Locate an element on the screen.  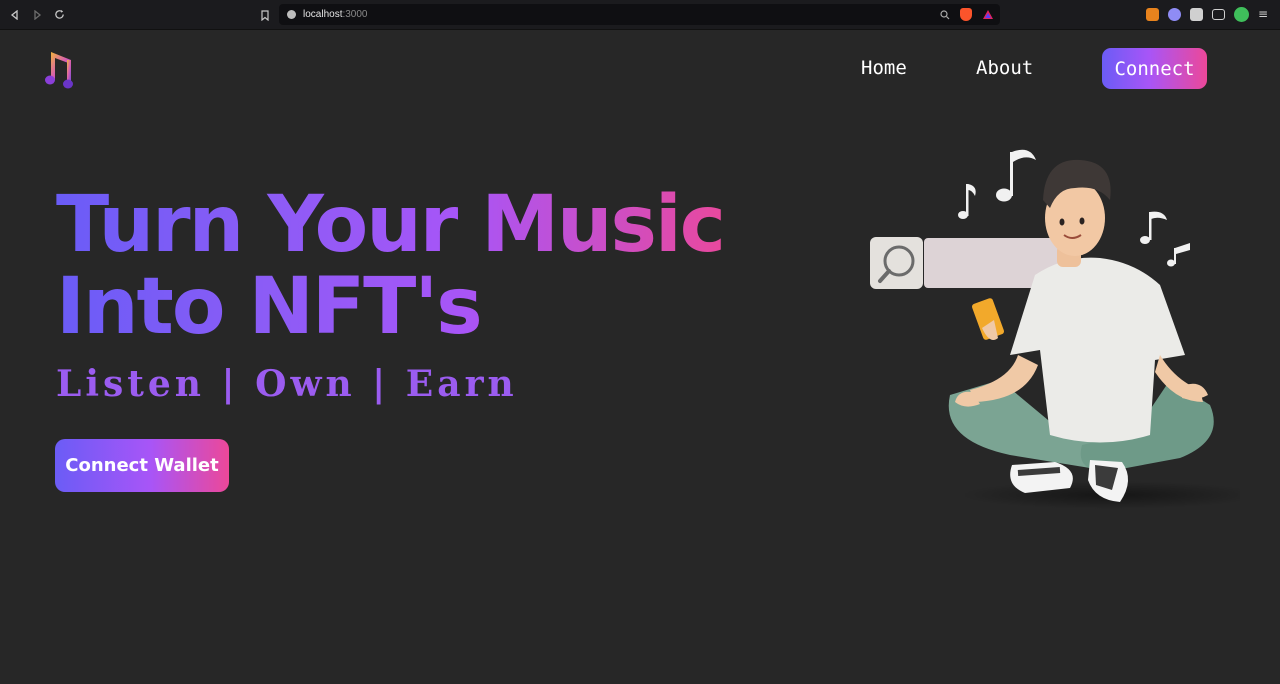
browser-toolbar: localhost:3000 ≡ is located at coordinates (640, 15).